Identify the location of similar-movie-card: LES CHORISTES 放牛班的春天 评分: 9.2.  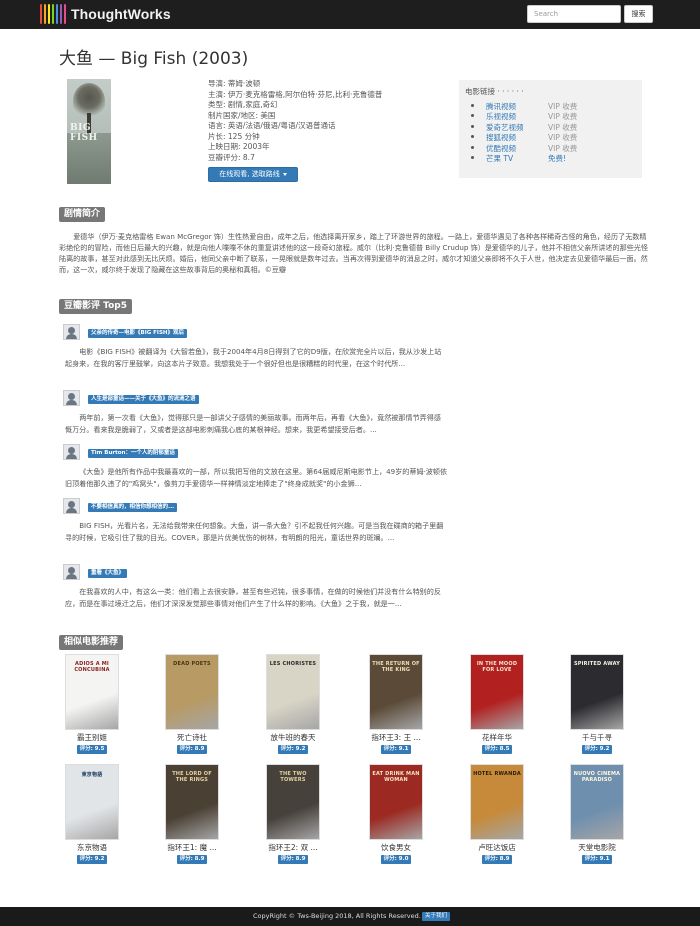
(293, 704).